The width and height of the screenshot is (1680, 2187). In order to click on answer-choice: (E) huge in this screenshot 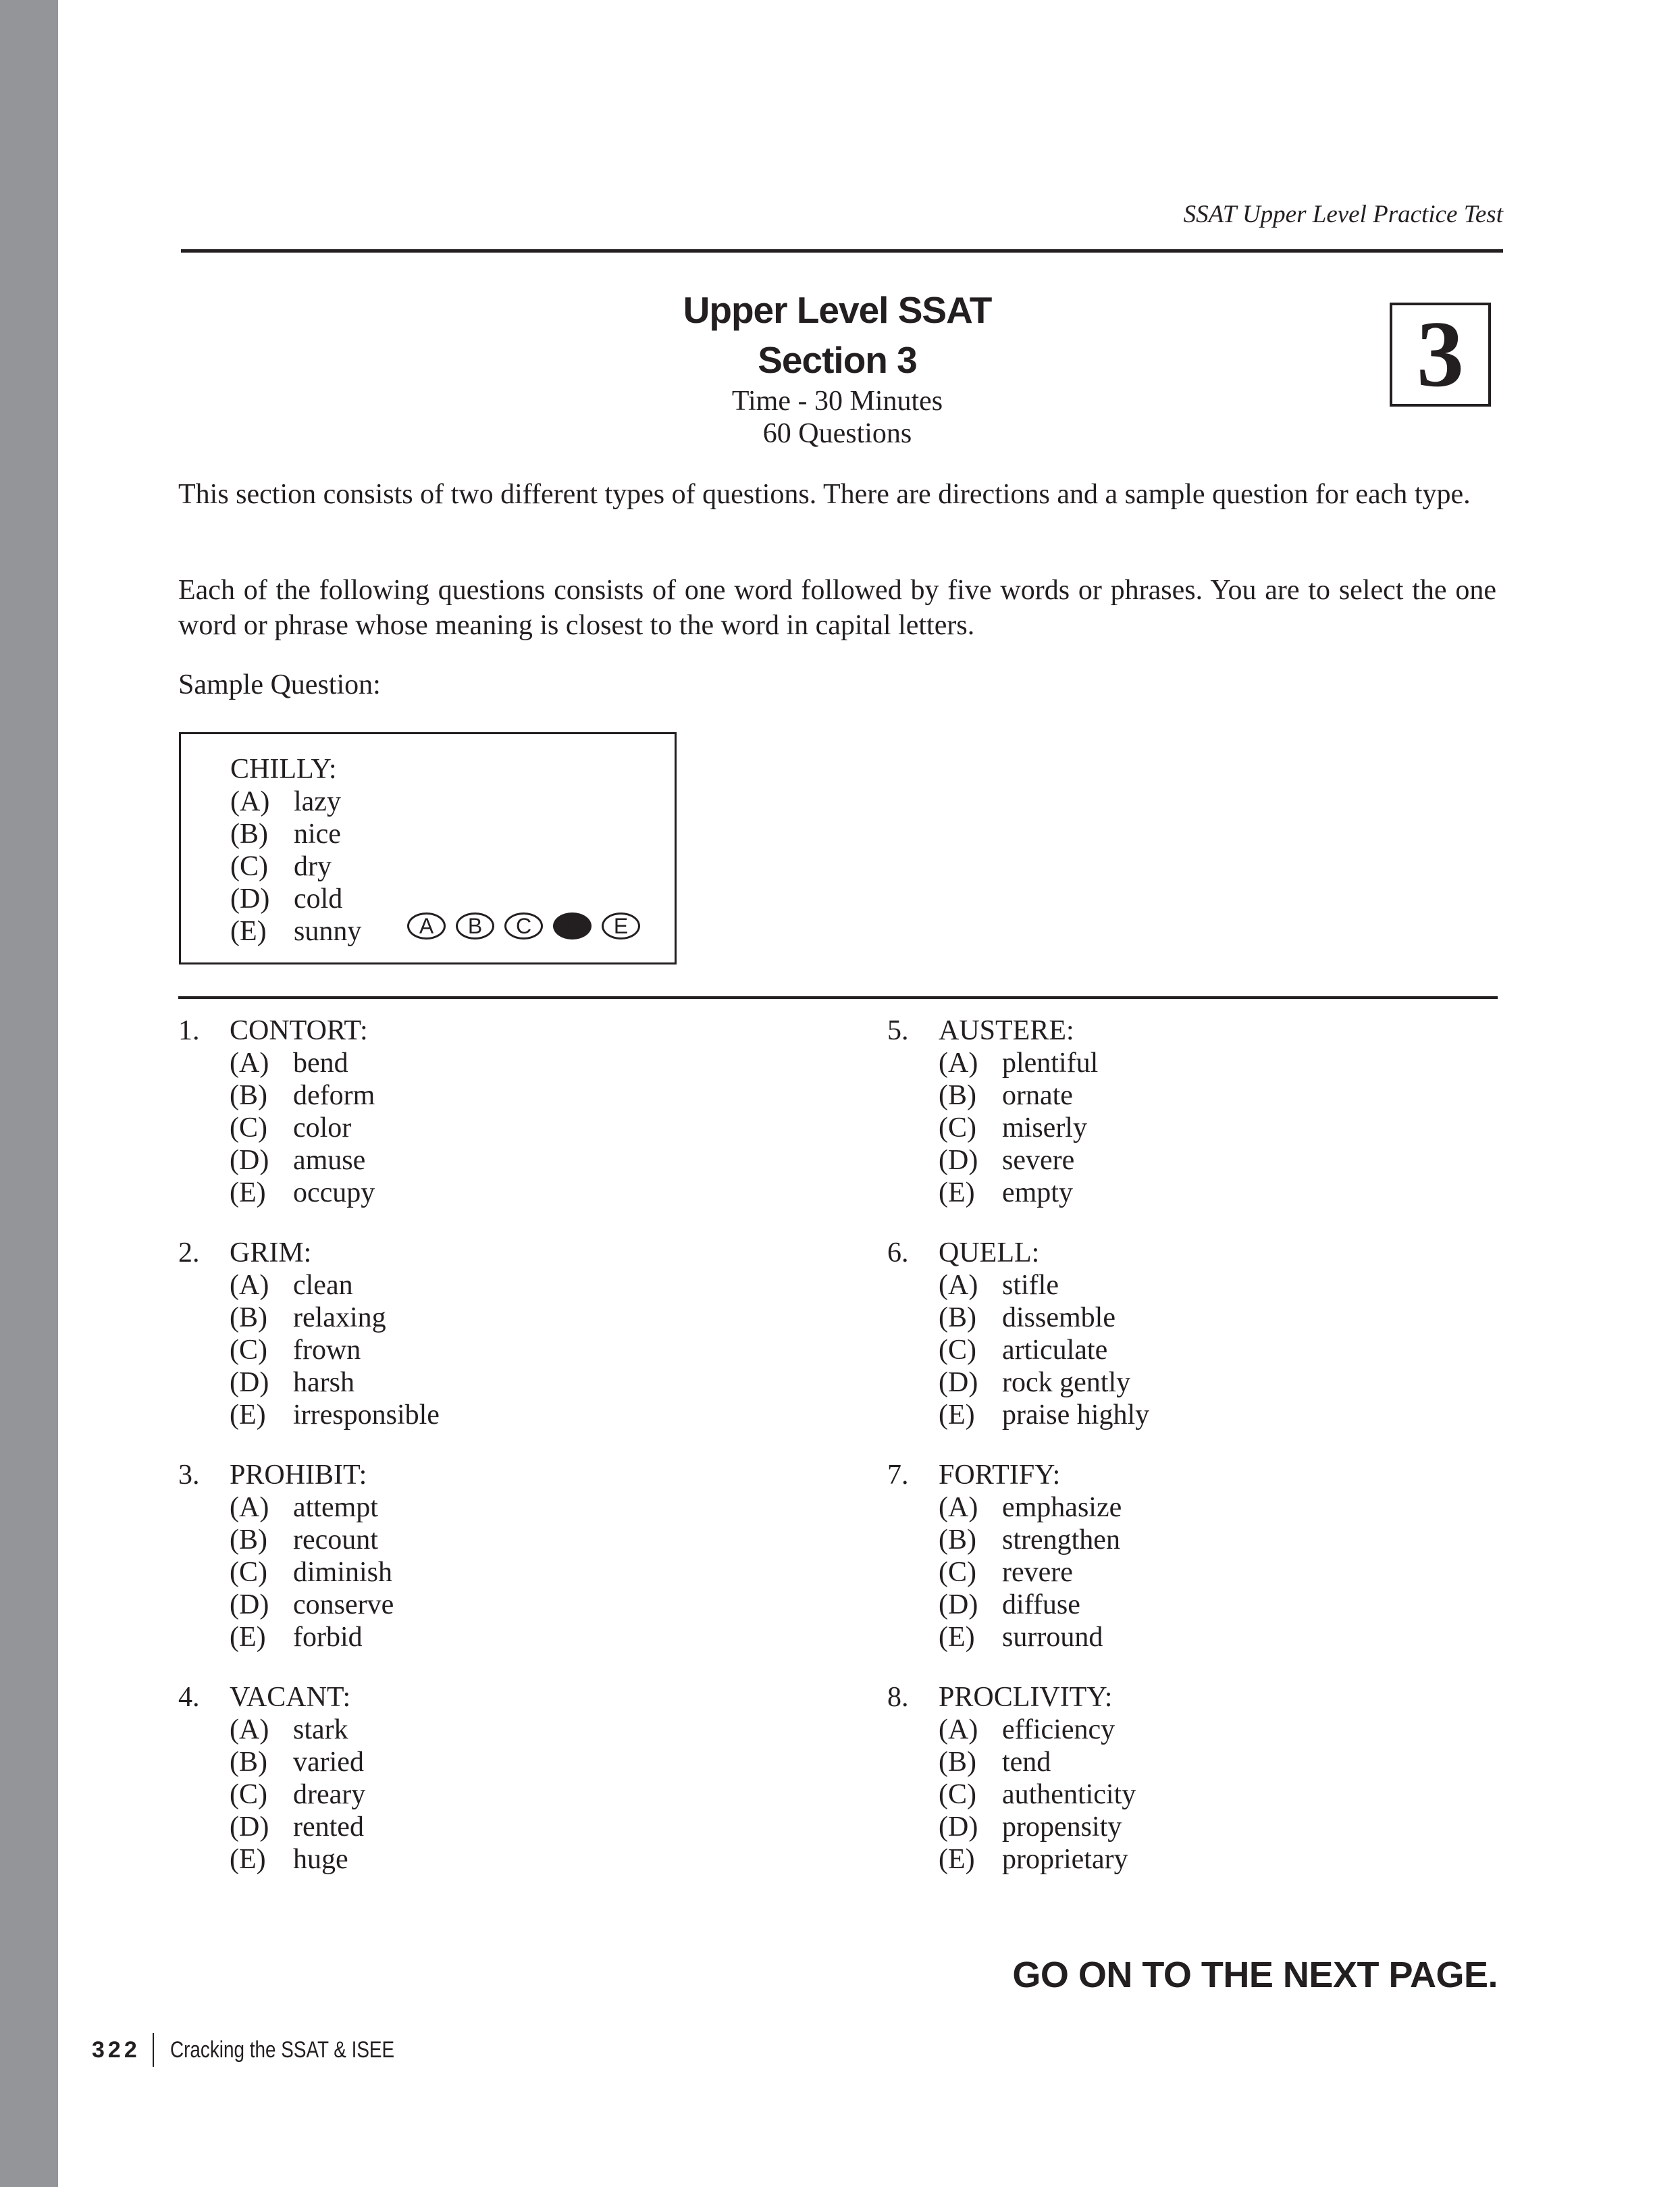, I will do `click(298, 1859)`.